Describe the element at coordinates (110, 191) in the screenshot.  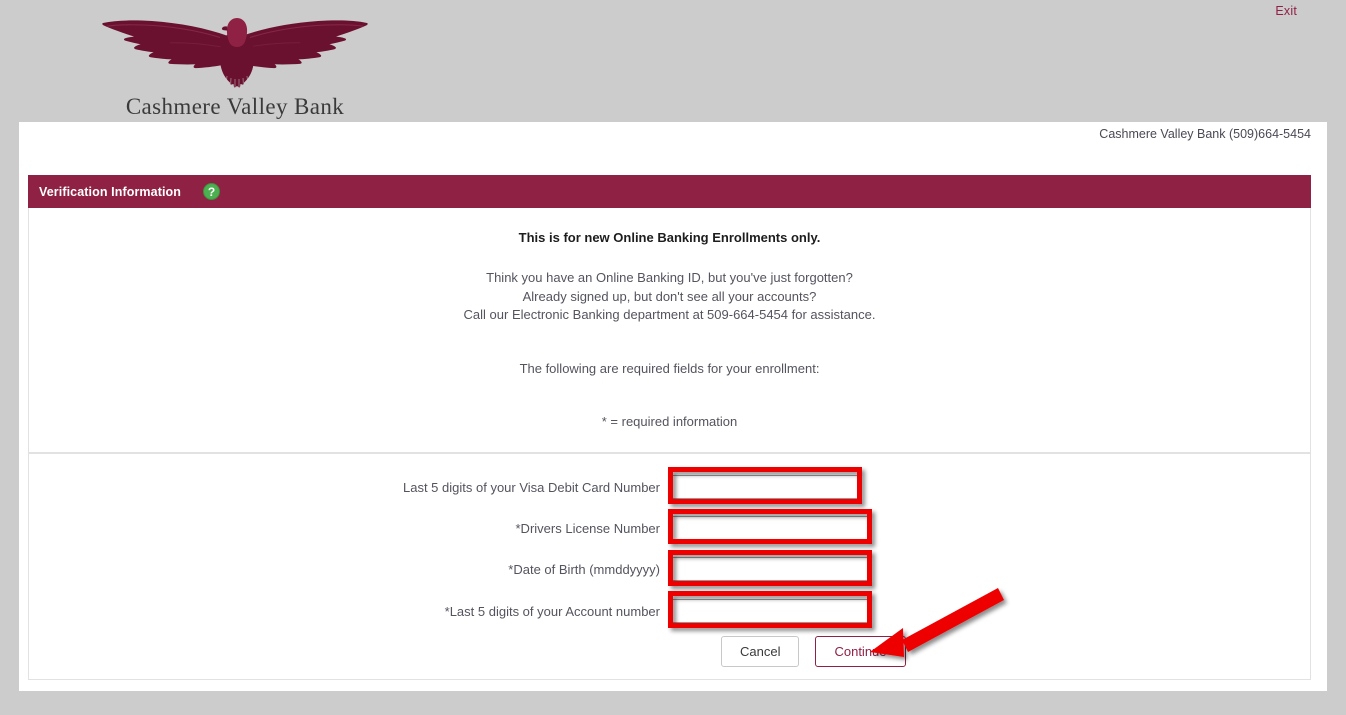
I see `page-title: Verification Information` at that location.